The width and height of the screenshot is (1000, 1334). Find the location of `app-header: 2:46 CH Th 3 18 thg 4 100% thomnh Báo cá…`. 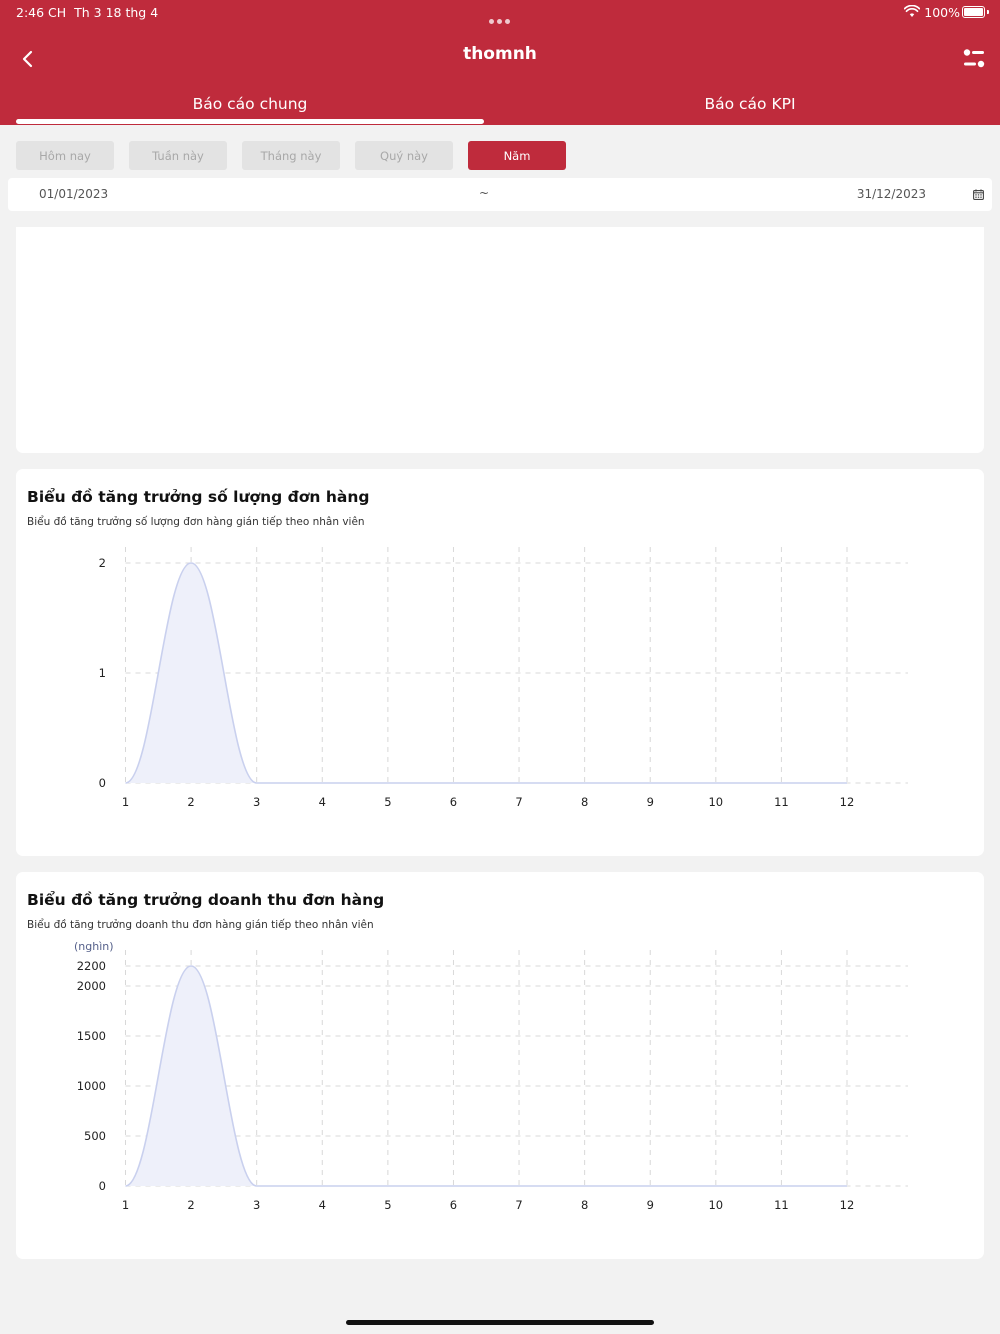

app-header: 2:46 CH Th 3 18 thg 4 100% thomnh Báo cá… is located at coordinates (500, 62).